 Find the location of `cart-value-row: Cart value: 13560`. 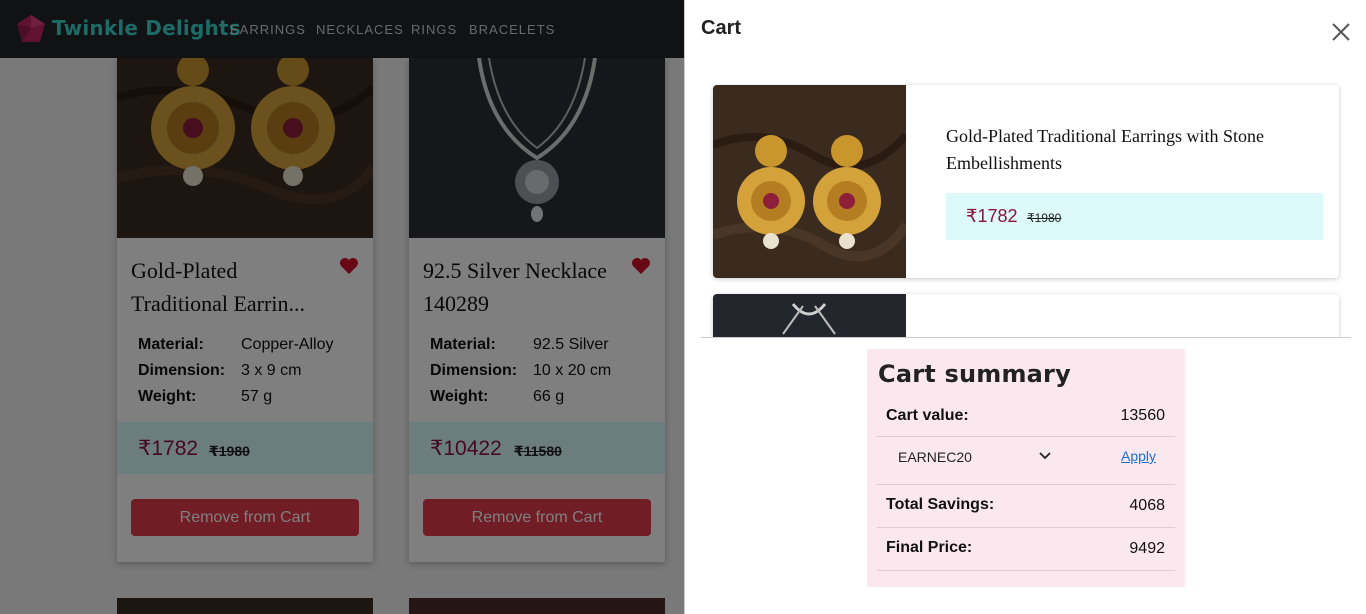

cart-value-row: Cart value: 13560 is located at coordinates (1026, 417).